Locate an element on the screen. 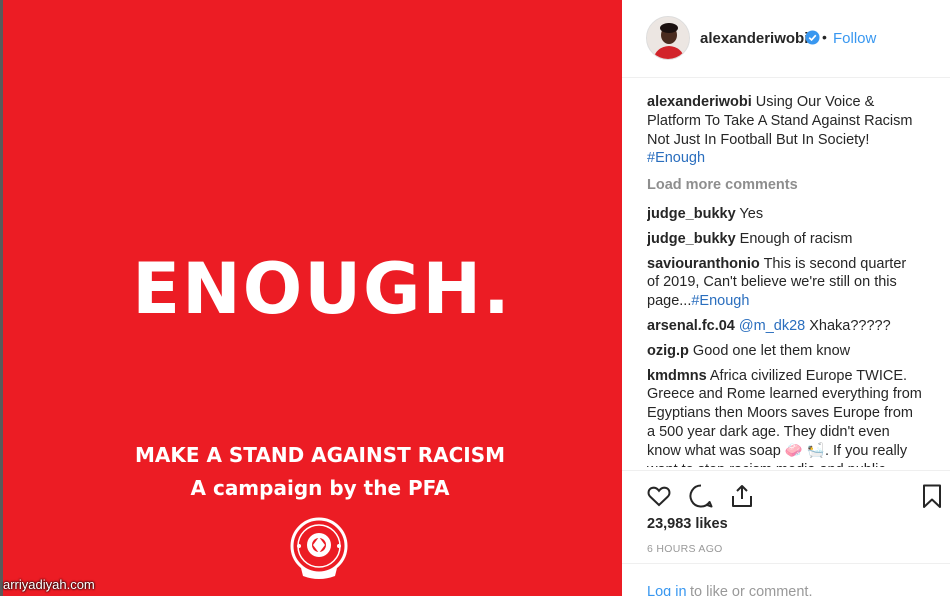 The image size is (950, 596). comment-username: saviouranthonio is located at coordinates (703, 264).